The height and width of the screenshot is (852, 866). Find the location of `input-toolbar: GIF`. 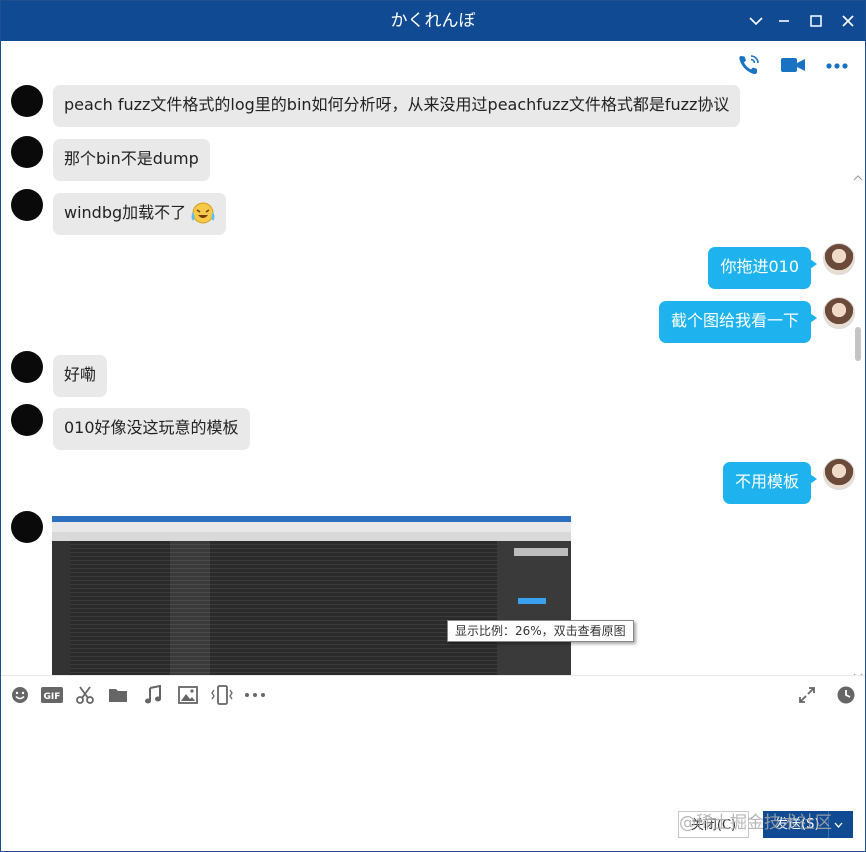

input-toolbar: GIF is located at coordinates (433, 695).